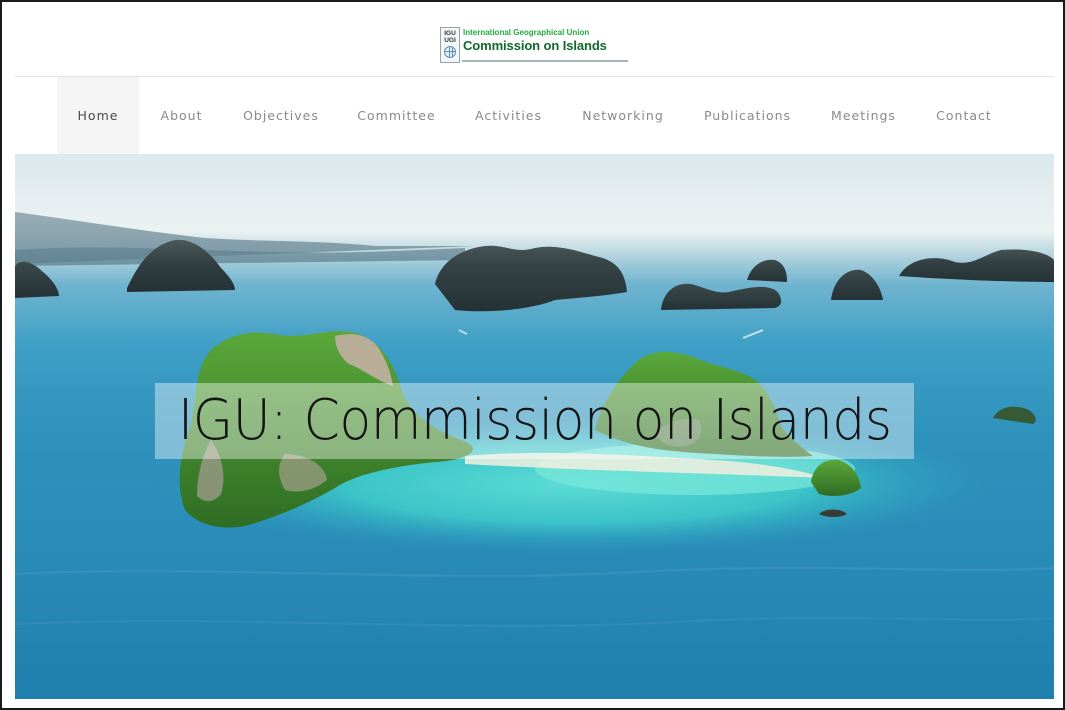  What do you see at coordinates (747, 115) in the screenshot?
I see `nav-item-publications: Publications` at bounding box center [747, 115].